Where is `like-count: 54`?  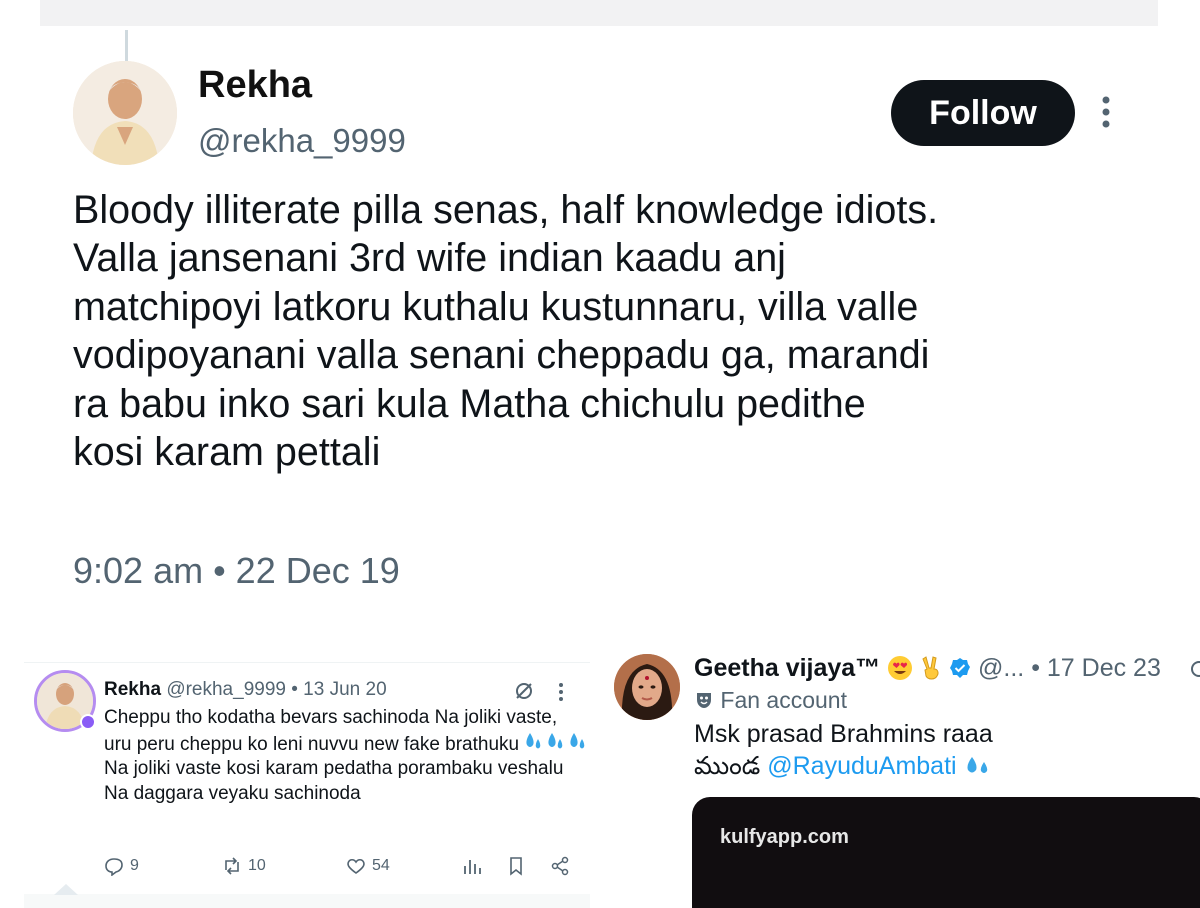
like-count: 54 is located at coordinates (381, 865).